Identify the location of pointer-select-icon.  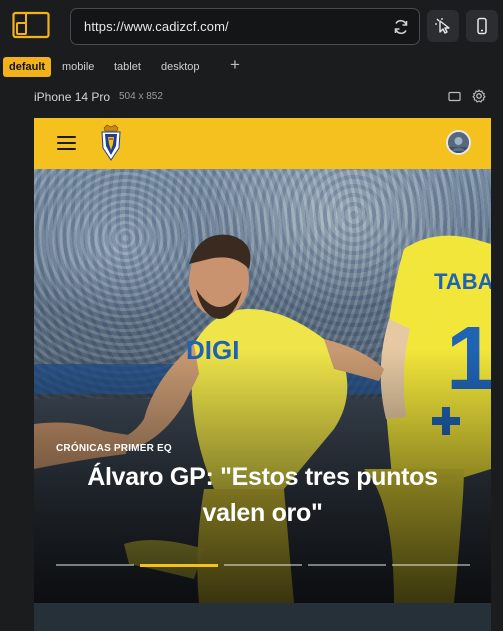
(442, 26).